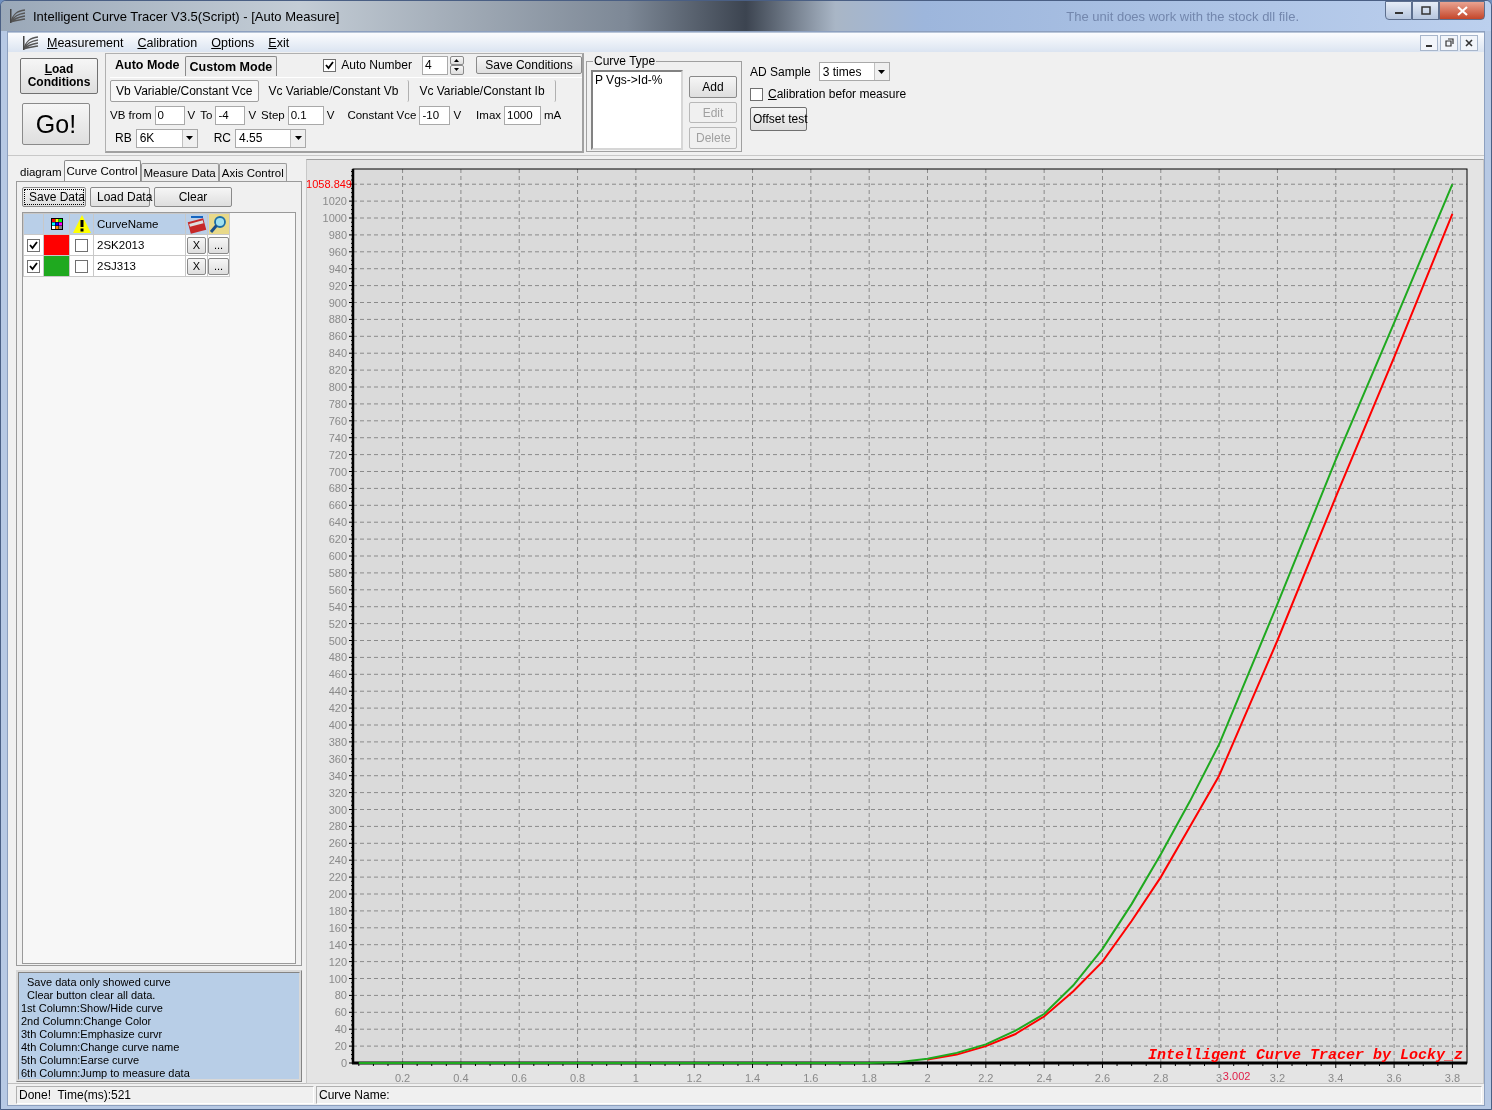  What do you see at coordinates (337, 234) in the screenshot?
I see `tick-label: 980` at bounding box center [337, 234].